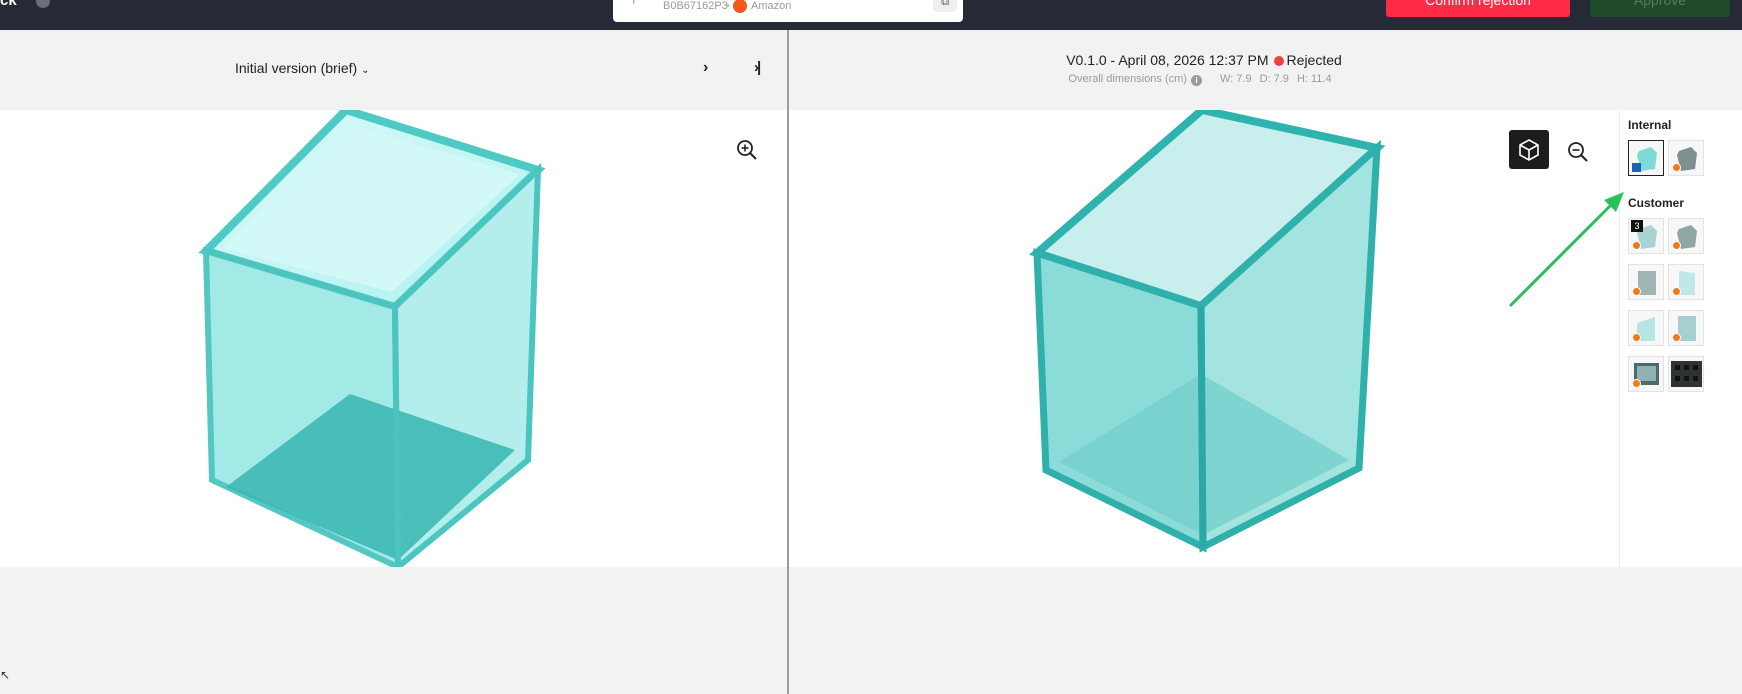 This screenshot has width=1742, height=694. I want to click on image-thumbnail-sidebar: Internal Customer 3, so click(1680, 338).